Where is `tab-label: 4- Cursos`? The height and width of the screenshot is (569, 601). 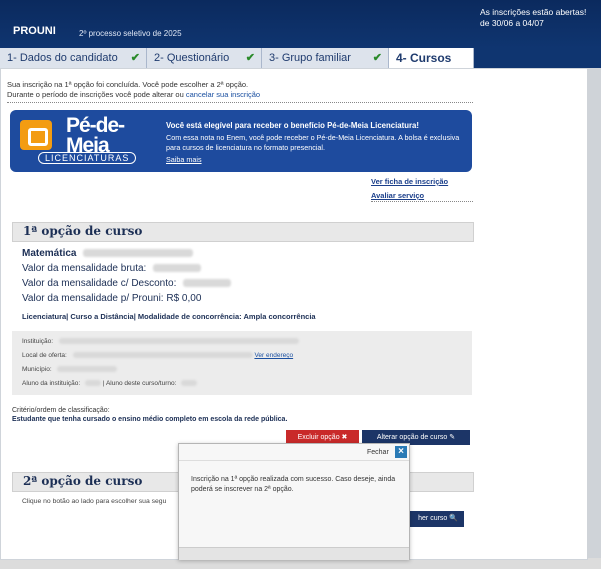
tab-label: 4- Cursos is located at coordinates (424, 58).